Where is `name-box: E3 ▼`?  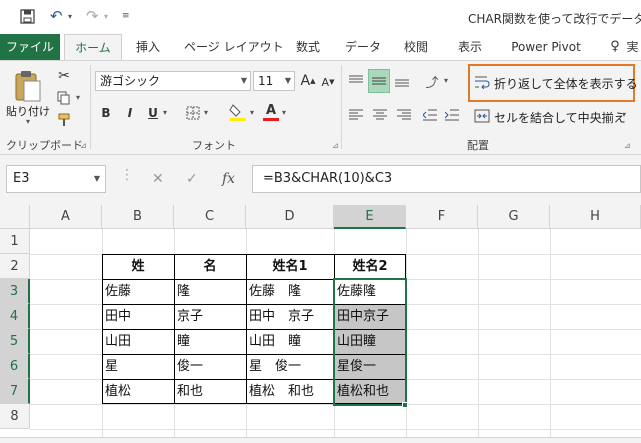 name-box: E3 ▼ is located at coordinates (56, 179).